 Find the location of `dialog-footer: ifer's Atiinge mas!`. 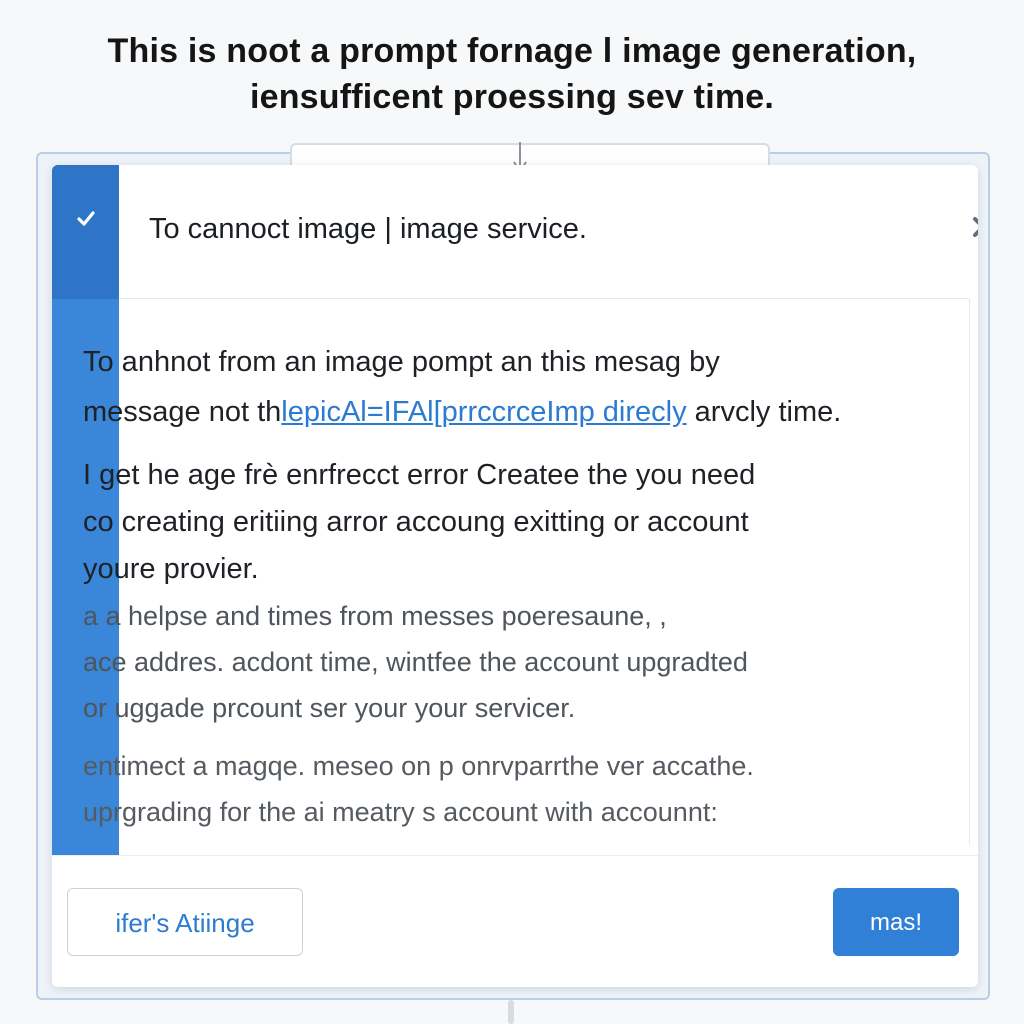

dialog-footer: ifer's Atiinge mas! is located at coordinates (515, 921).